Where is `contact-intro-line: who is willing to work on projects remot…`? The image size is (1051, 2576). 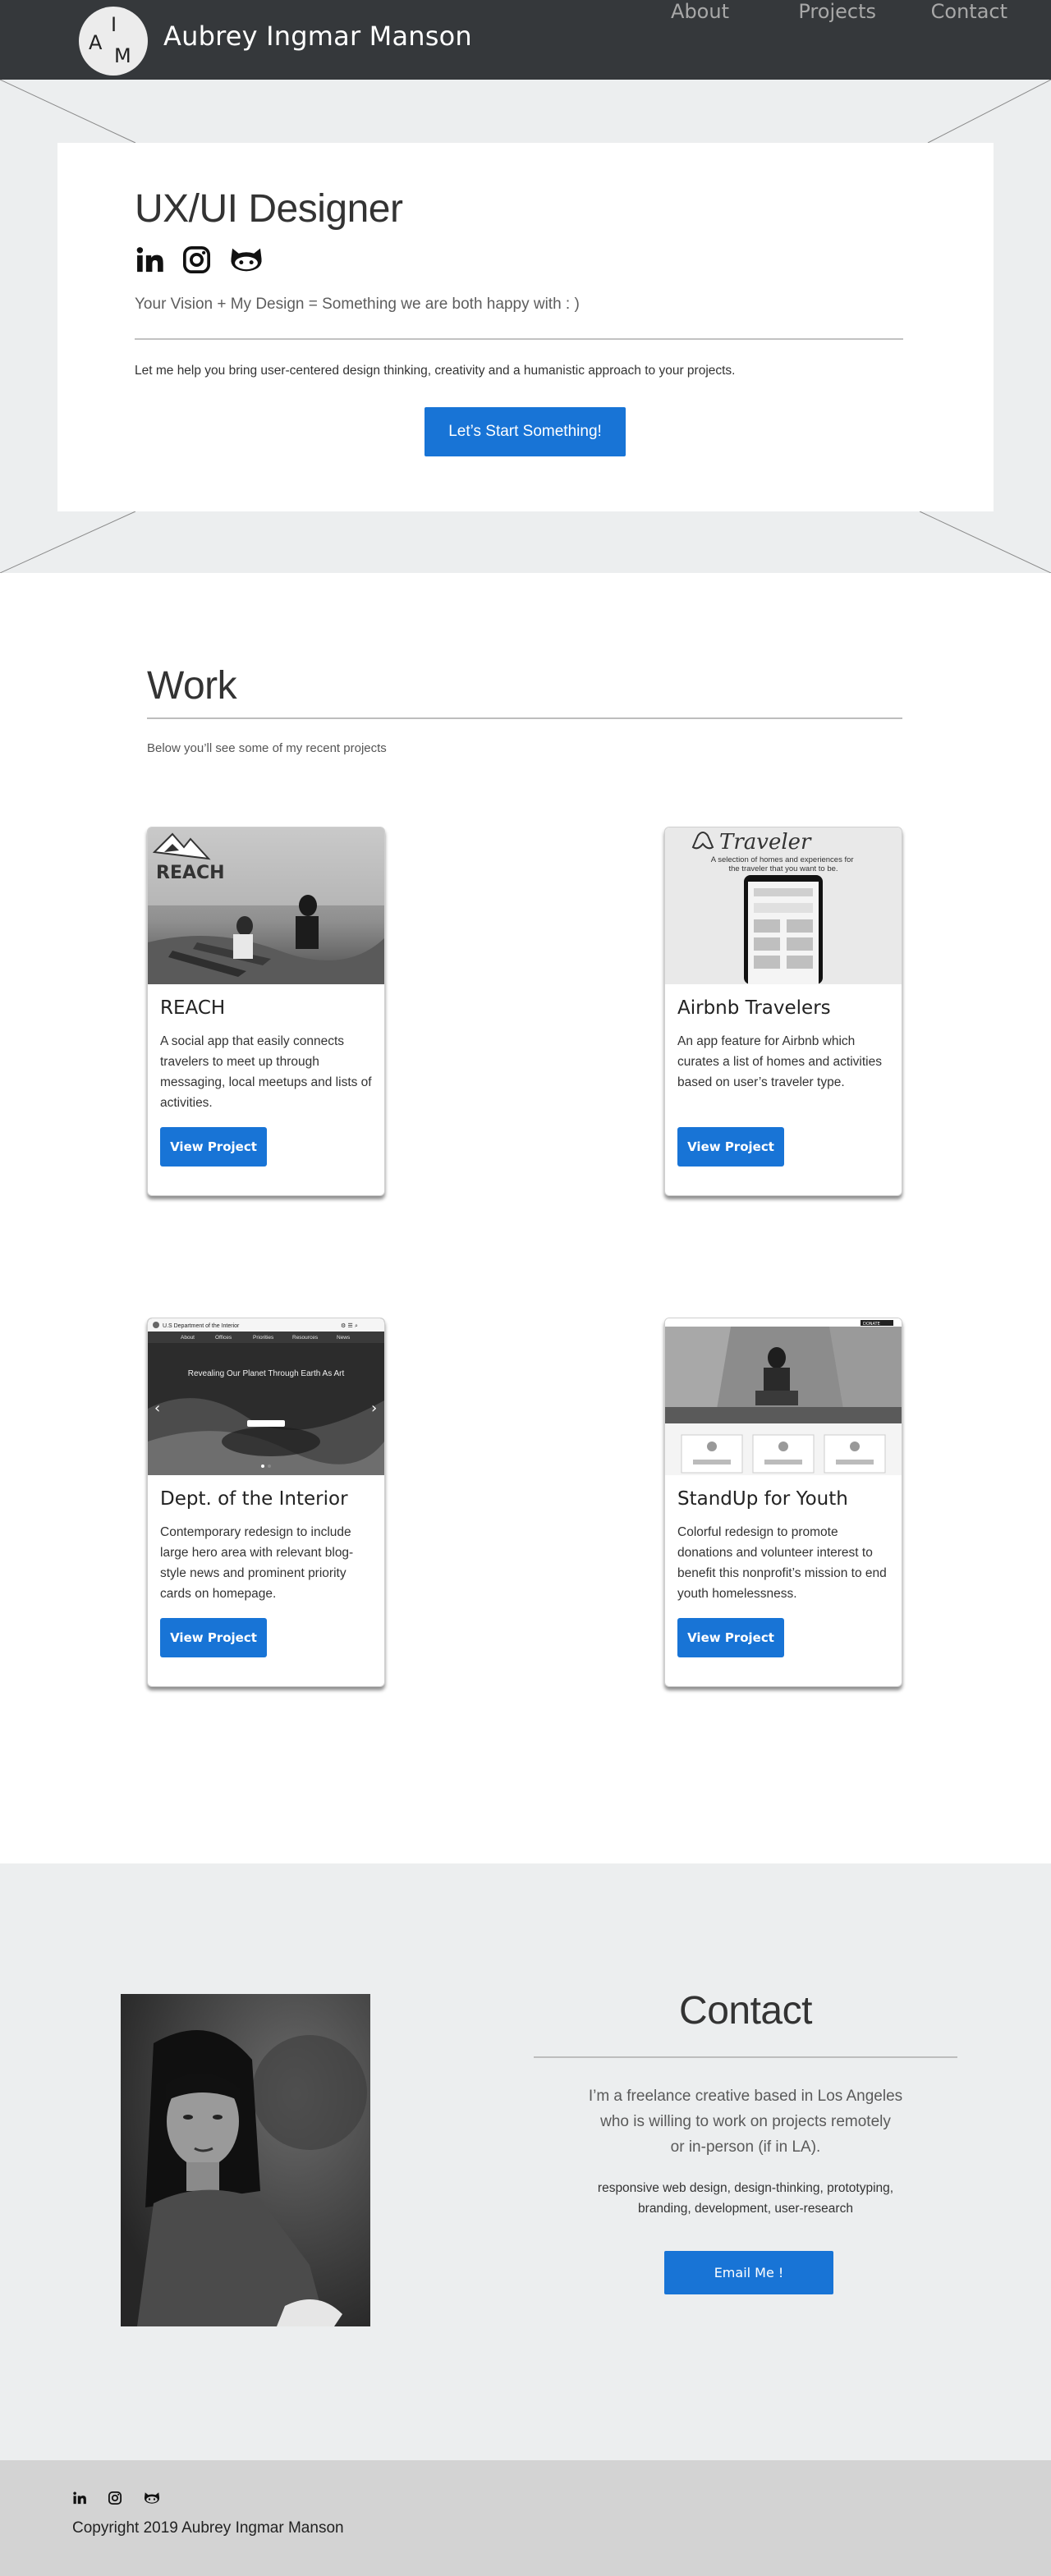
contact-intro-line: who is willing to work on projects remot… is located at coordinates (745, 2121).